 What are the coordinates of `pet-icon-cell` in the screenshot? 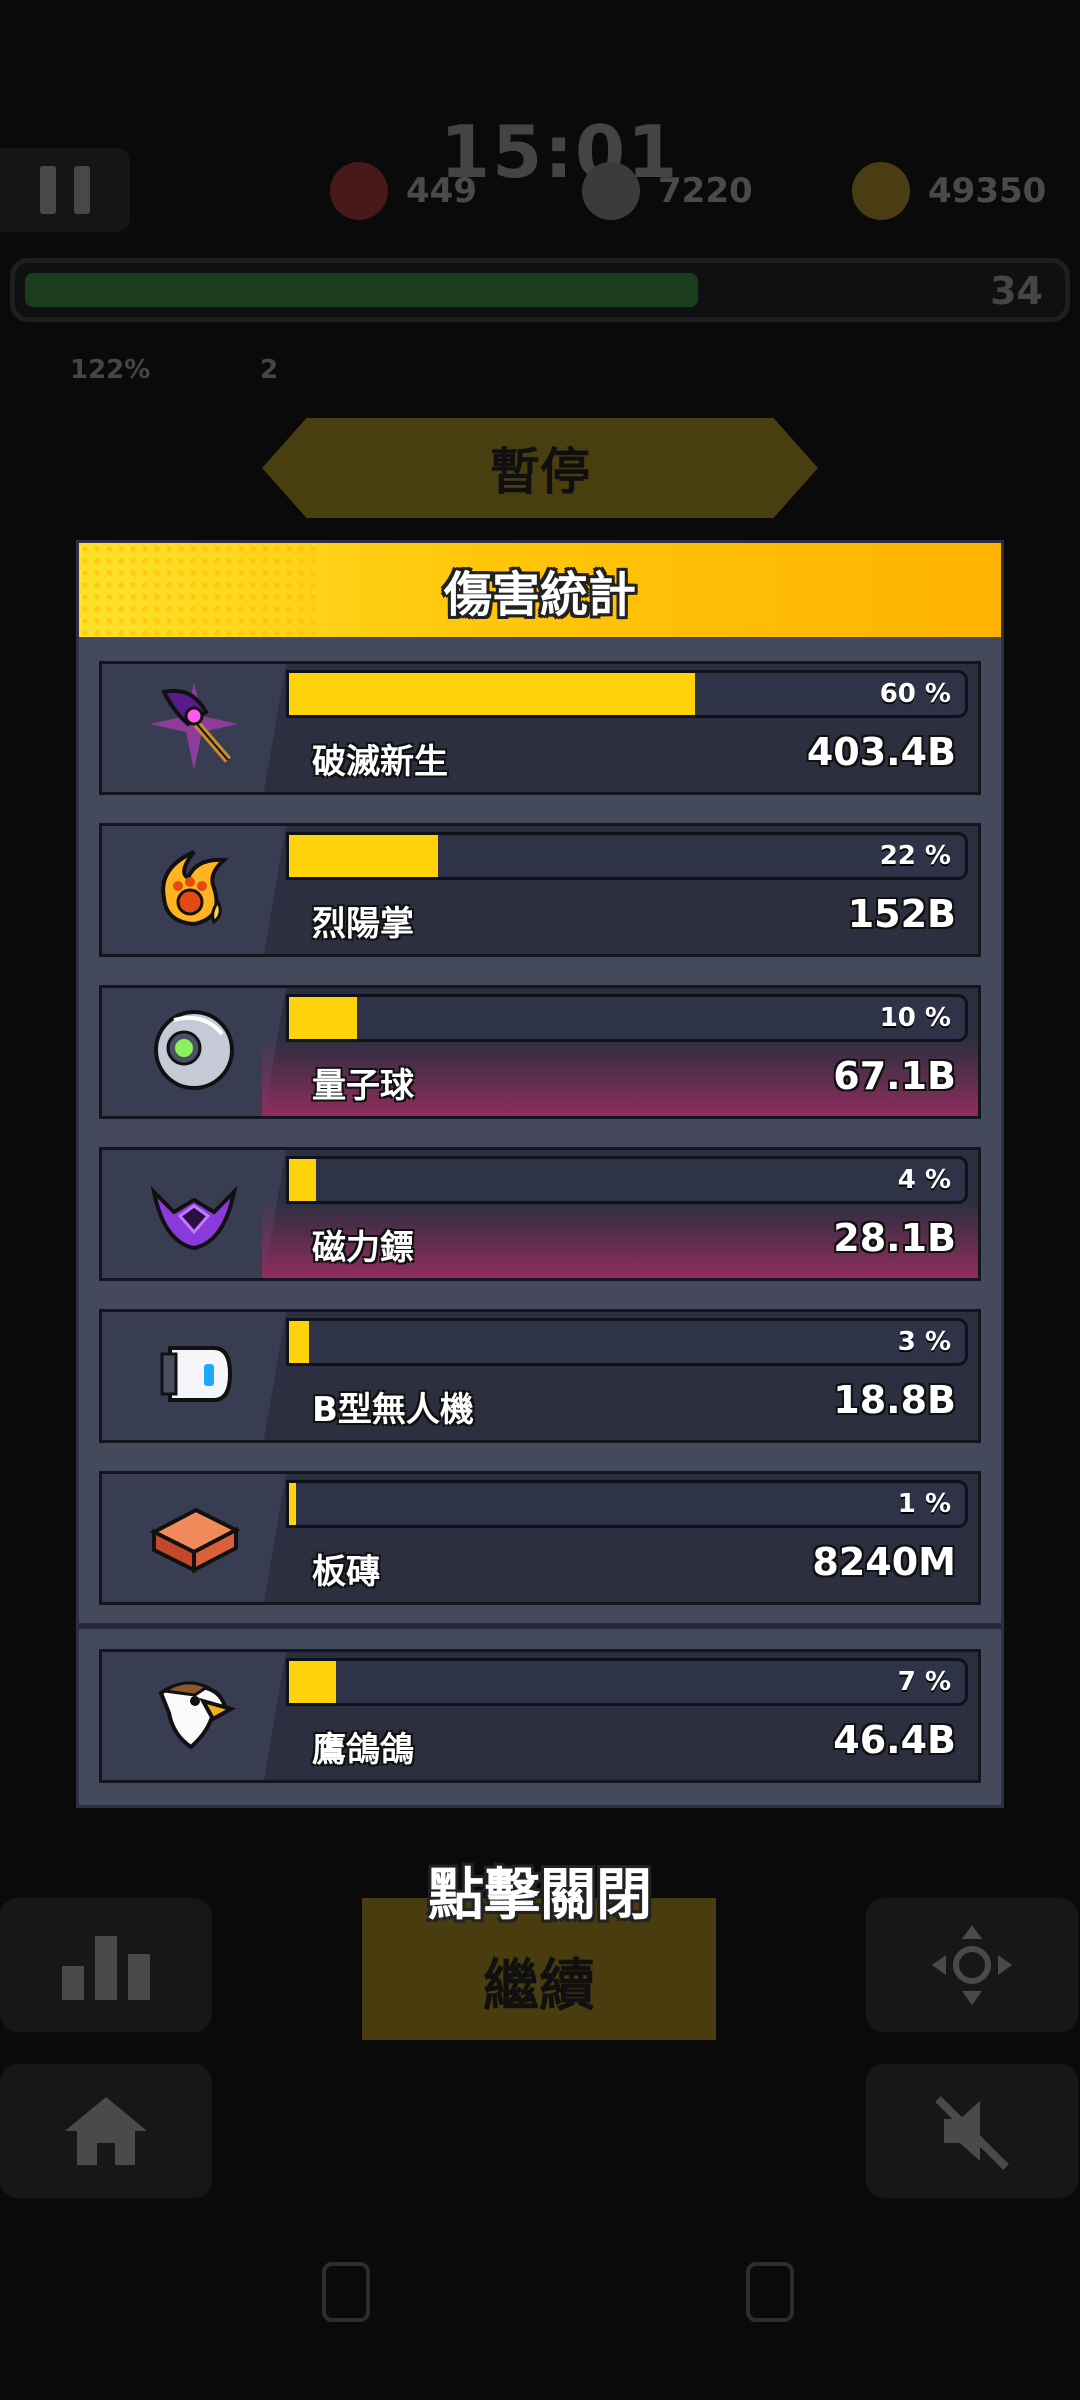 It's located at (194, 1716).